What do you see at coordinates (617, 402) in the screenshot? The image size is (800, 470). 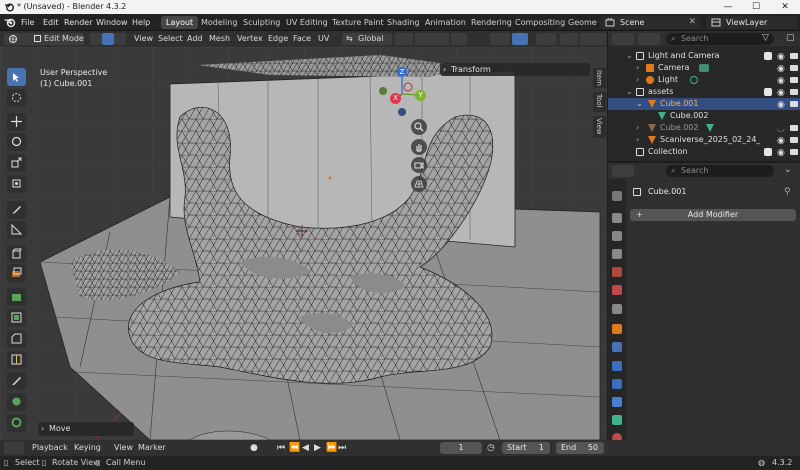 I see `constraints-properties-tab` at bounding box center [617, 402].